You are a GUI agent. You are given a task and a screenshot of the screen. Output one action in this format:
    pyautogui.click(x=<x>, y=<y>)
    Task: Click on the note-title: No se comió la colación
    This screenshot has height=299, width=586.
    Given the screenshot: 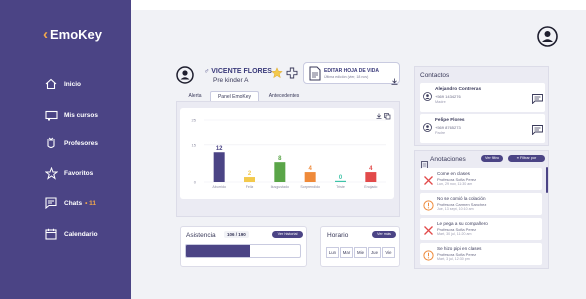 What is the action you would take?
    pyautogui.click(x=461, y=198)
    